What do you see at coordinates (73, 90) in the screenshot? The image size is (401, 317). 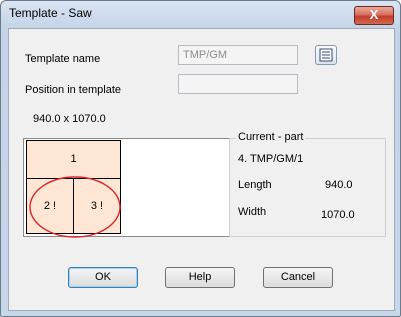 I see `position-label: Position in template` at bounding box center [73, 90].